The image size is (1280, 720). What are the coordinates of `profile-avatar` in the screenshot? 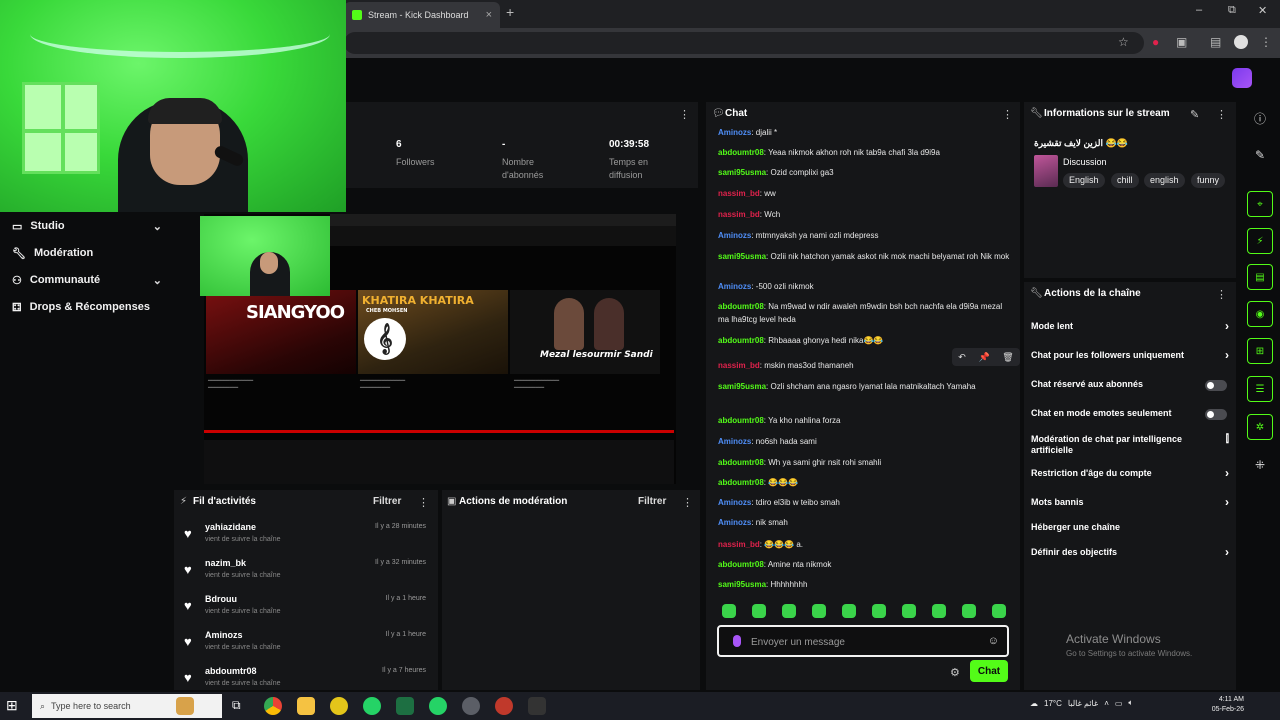 It's located at (1241, 42).